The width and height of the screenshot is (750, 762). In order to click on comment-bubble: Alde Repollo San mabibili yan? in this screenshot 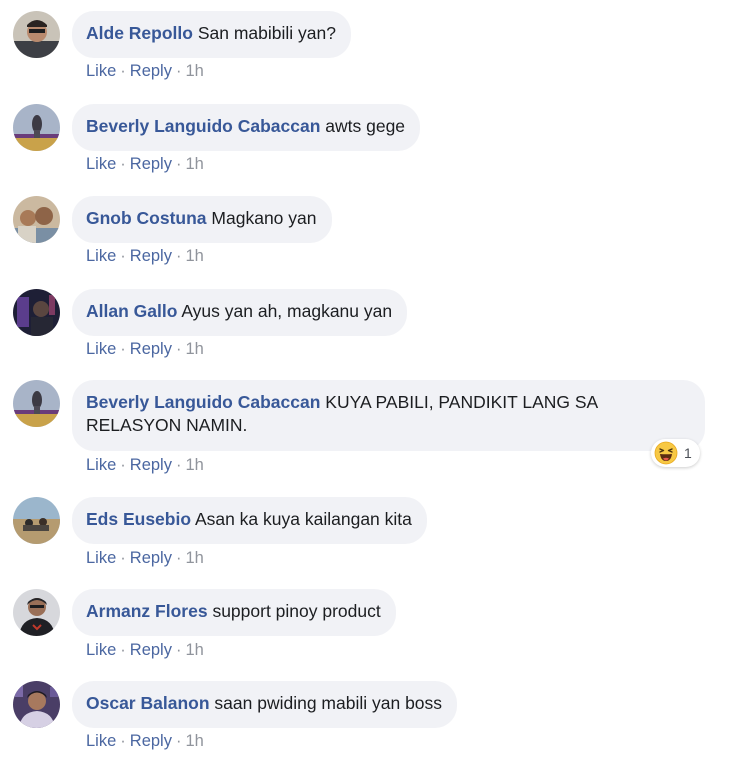, I will do `click(211, 34)`.